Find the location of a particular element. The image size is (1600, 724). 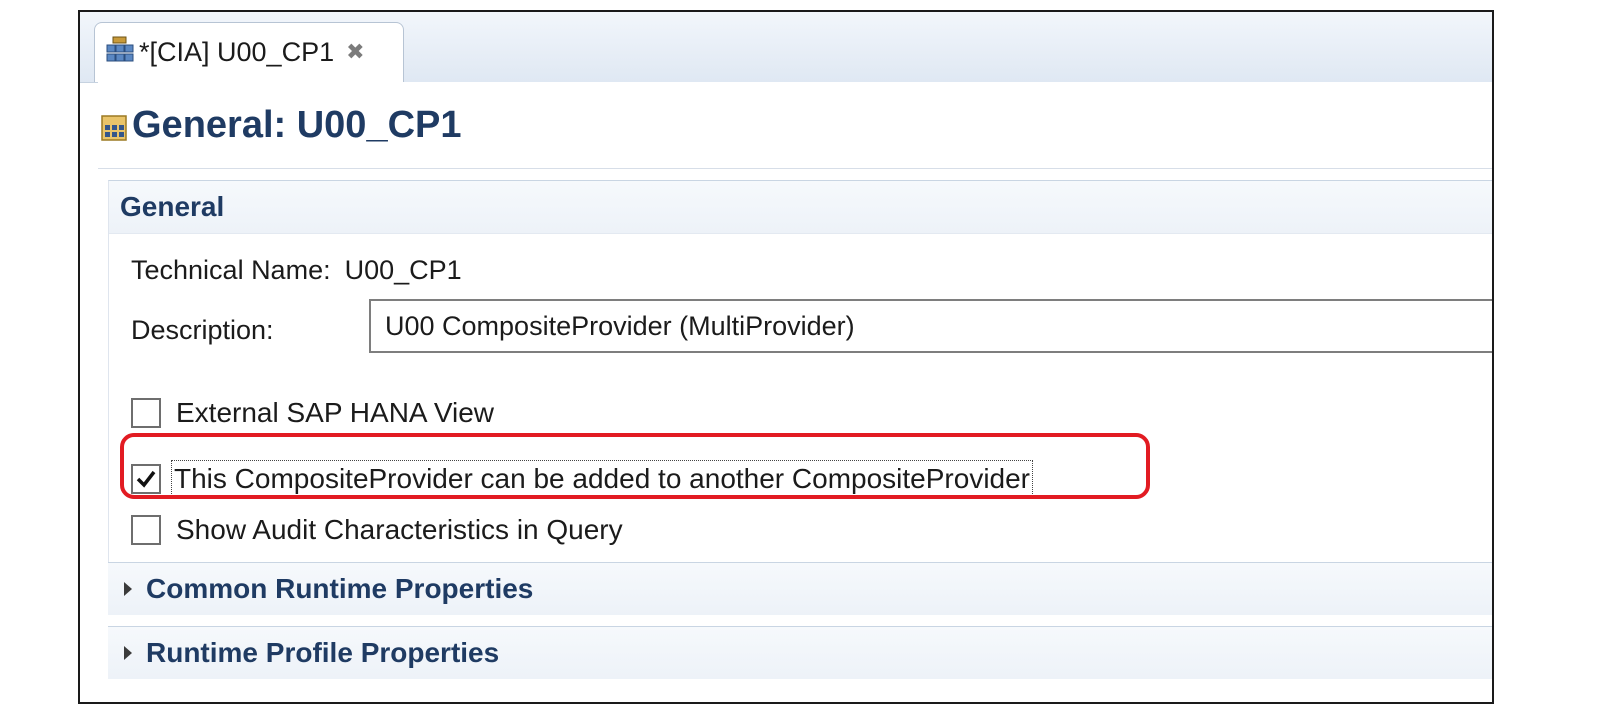

external-hana-view-label: External SAP HANA View is located at coordinates (335, 412).